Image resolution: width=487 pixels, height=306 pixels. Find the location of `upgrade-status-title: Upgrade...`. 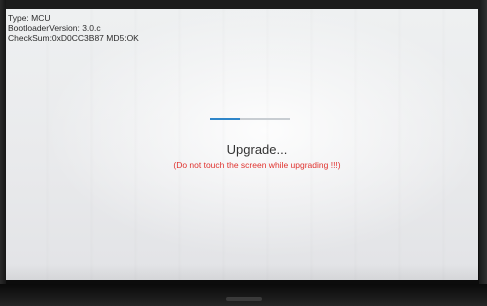

upgrade-status-title: Upgrade... is located at coordinates (257, 149).